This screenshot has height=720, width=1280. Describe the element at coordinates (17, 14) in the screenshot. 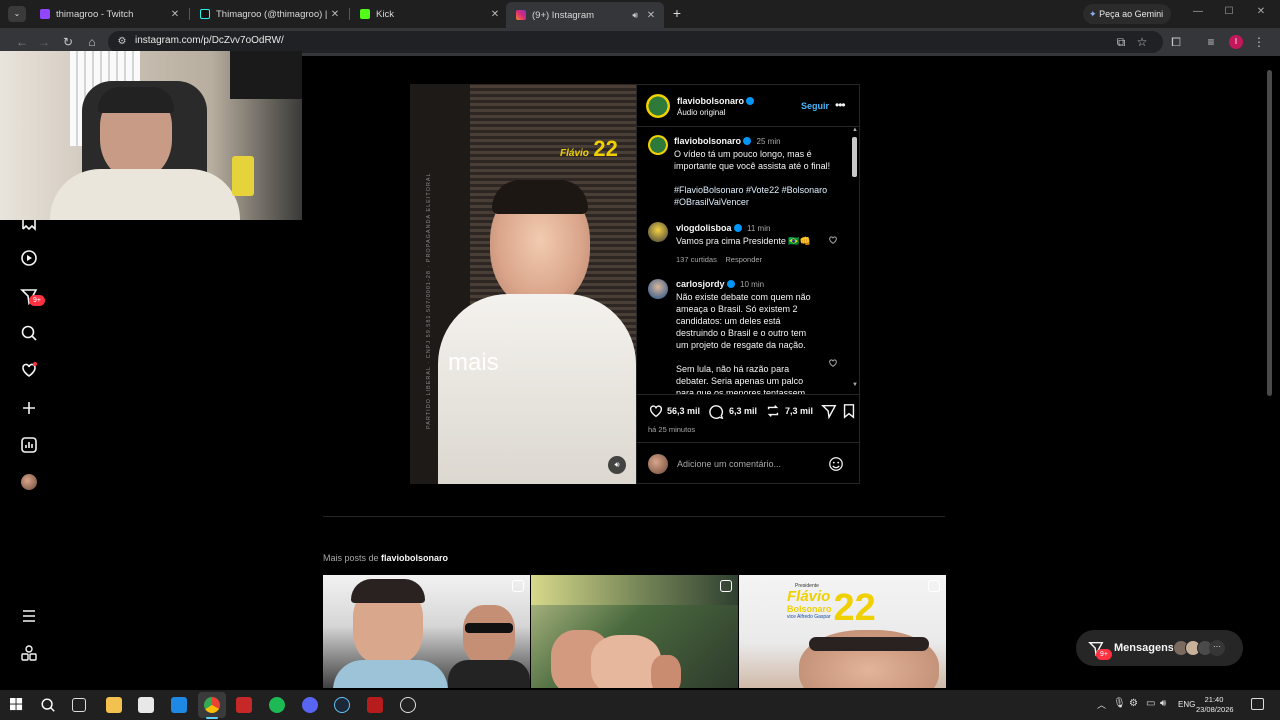

I see `tab-search-button: ⌄` at that location.